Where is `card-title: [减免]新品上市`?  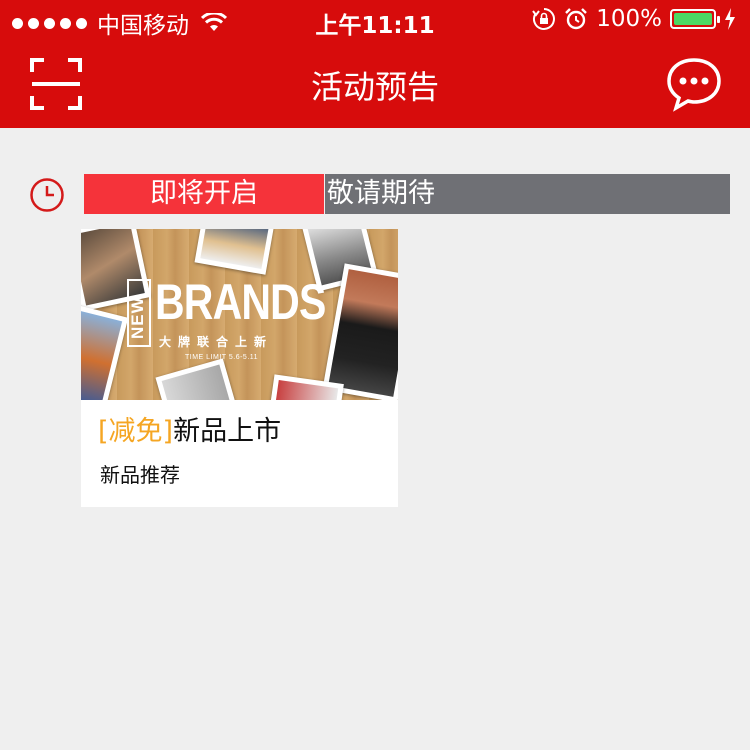 card-title: [减免]新品上市 is located at coordinates (189, 428).